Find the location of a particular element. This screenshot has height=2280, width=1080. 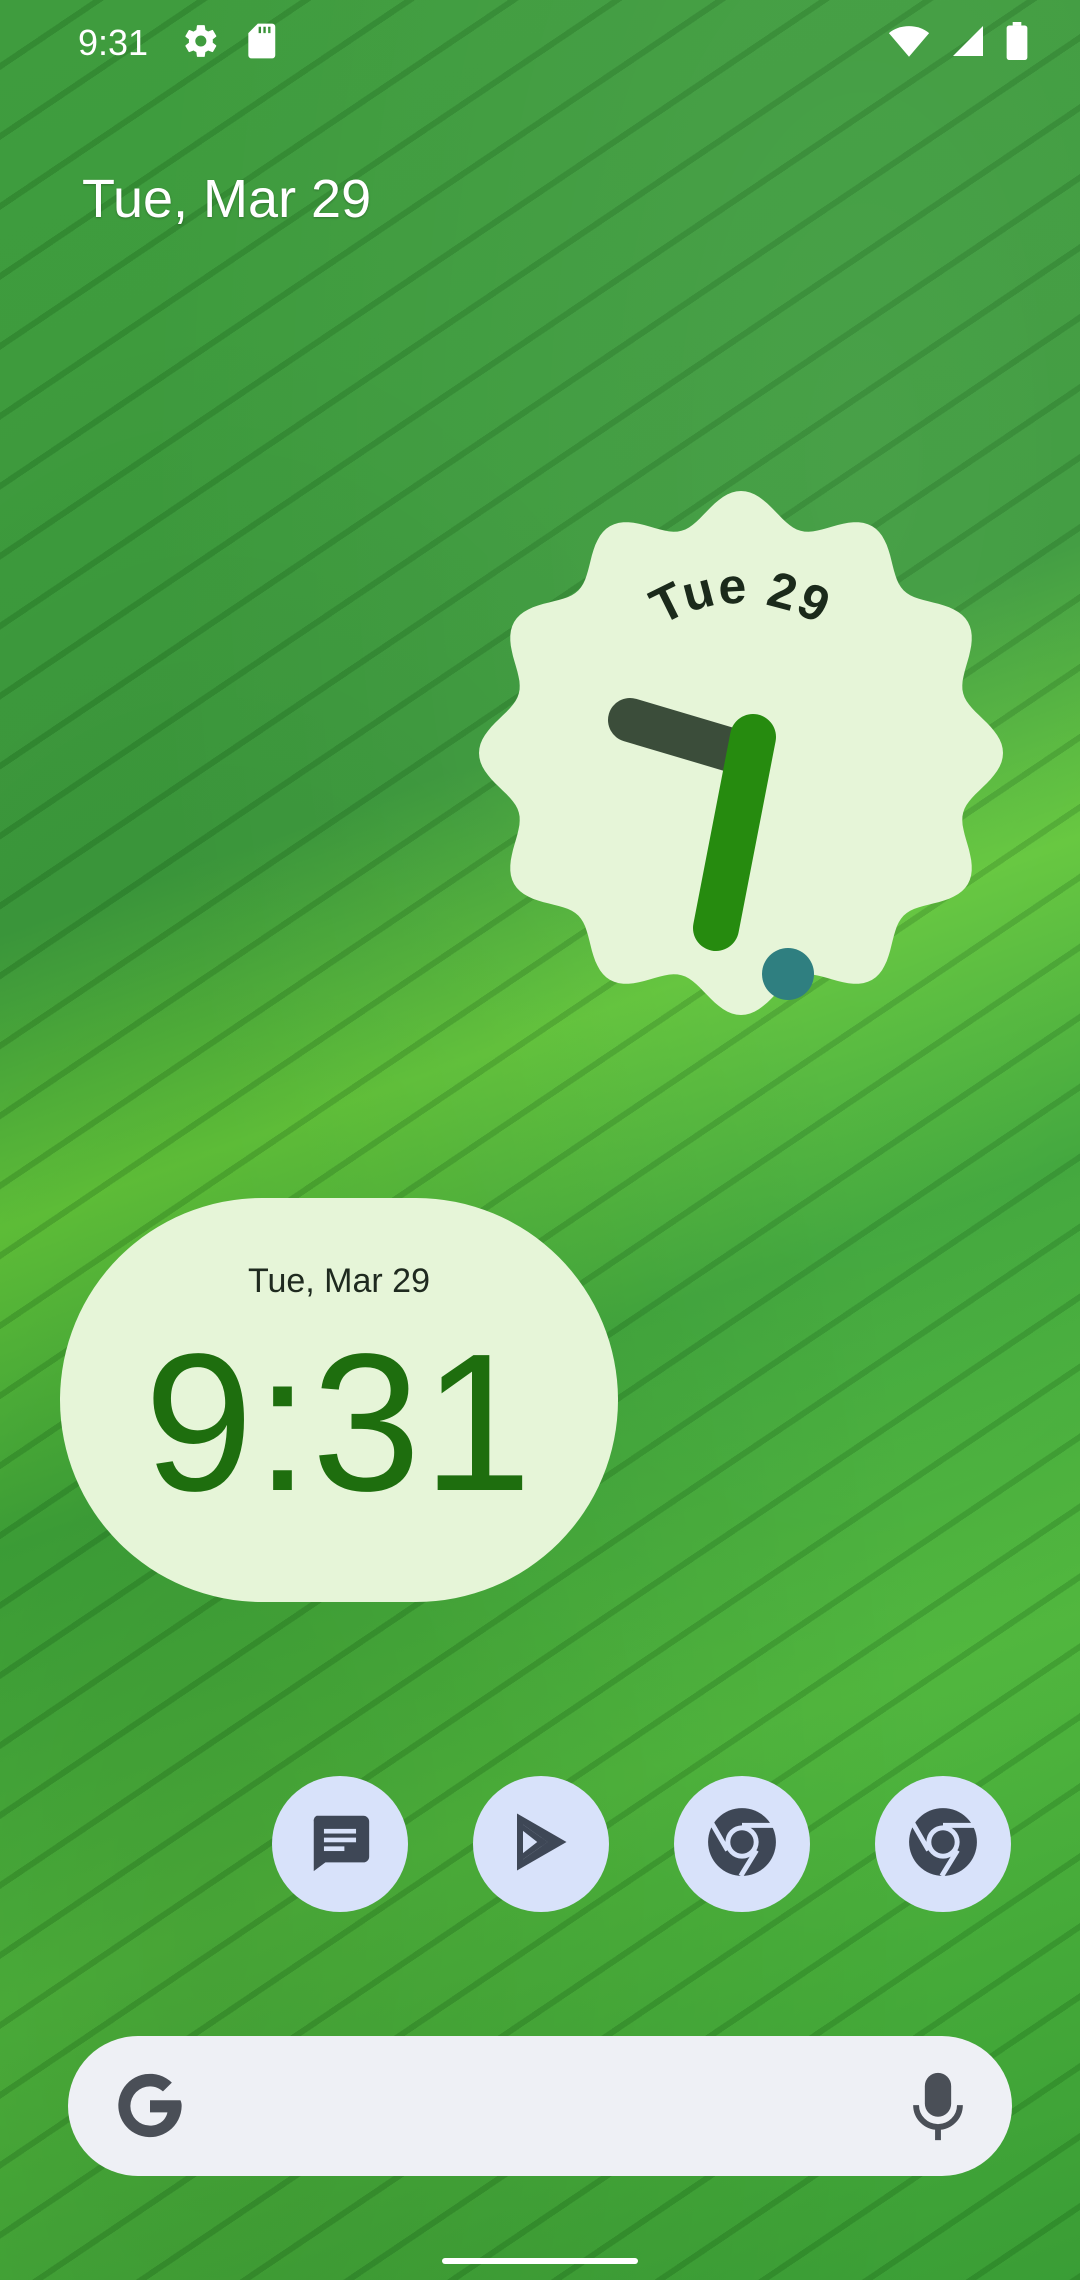

dock-app-messages is located at coordinates (340, 1844).